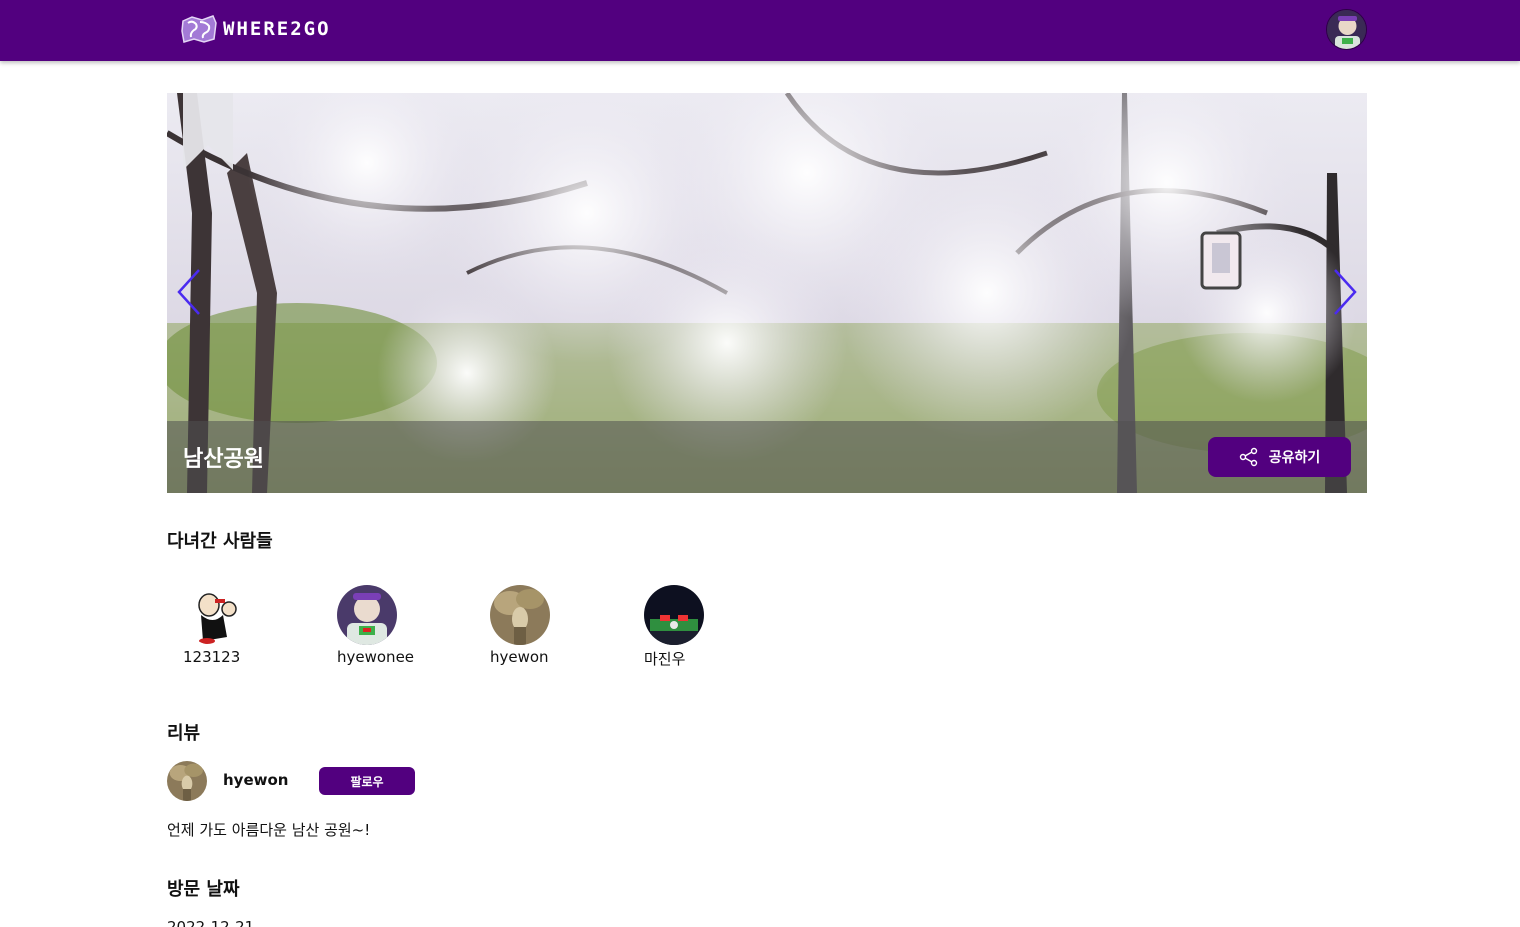  I want to click on logo: WHERE2GO, so click(255, 29).